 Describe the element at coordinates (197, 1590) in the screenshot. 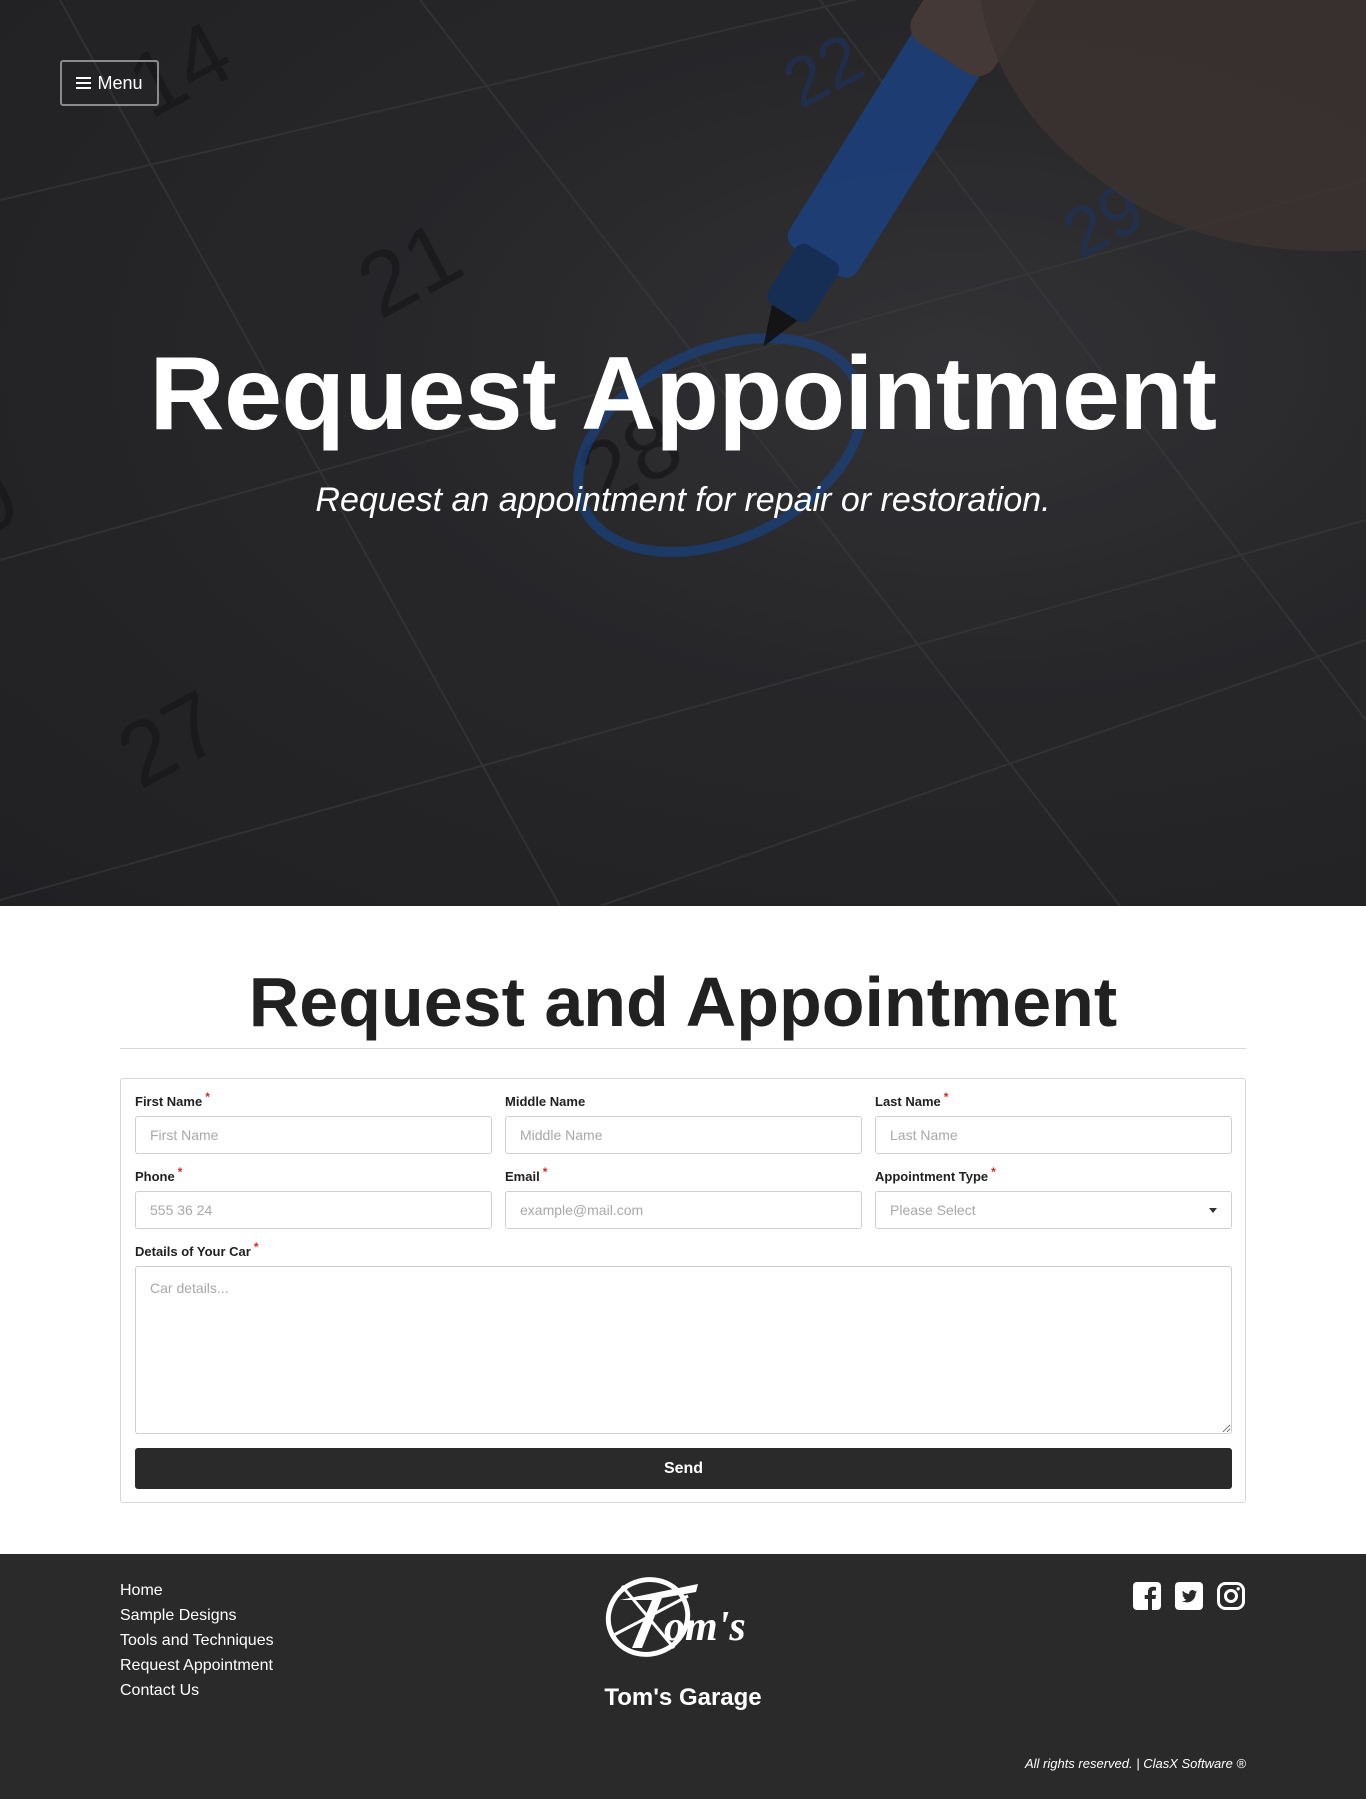

I see `footer-link-home: Home` at that location.